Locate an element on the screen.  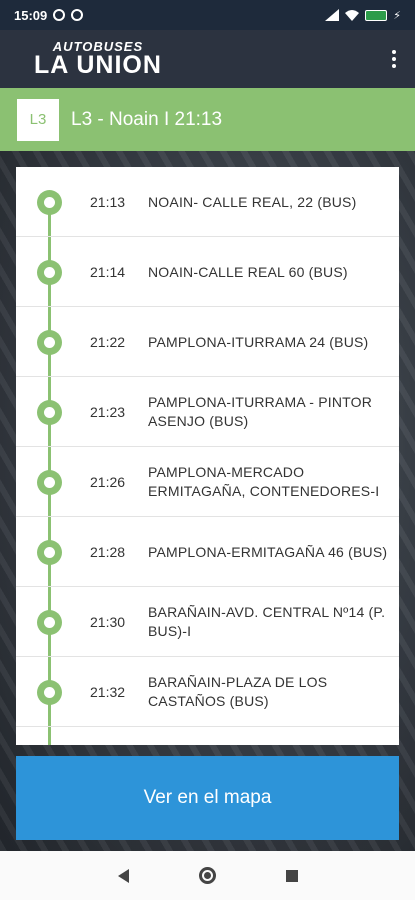
charging-icon: ⚡ is located at coordinates (397, 15).